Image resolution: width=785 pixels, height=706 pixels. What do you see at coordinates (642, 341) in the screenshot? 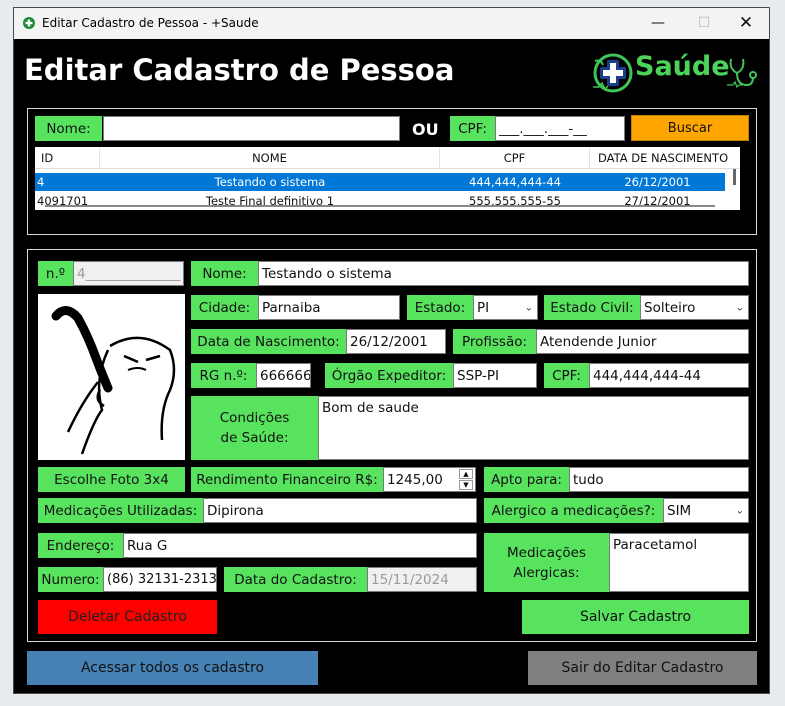
I see `profissao-input: Atendende Junior` at bounding box center [642, 341].